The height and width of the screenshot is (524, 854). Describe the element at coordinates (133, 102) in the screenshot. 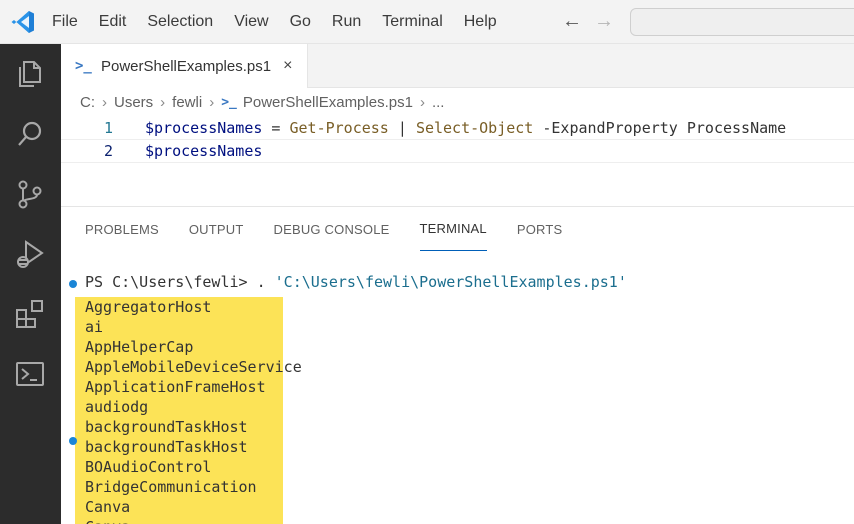

I see `breadcrumb-item-users: Users` at that location.